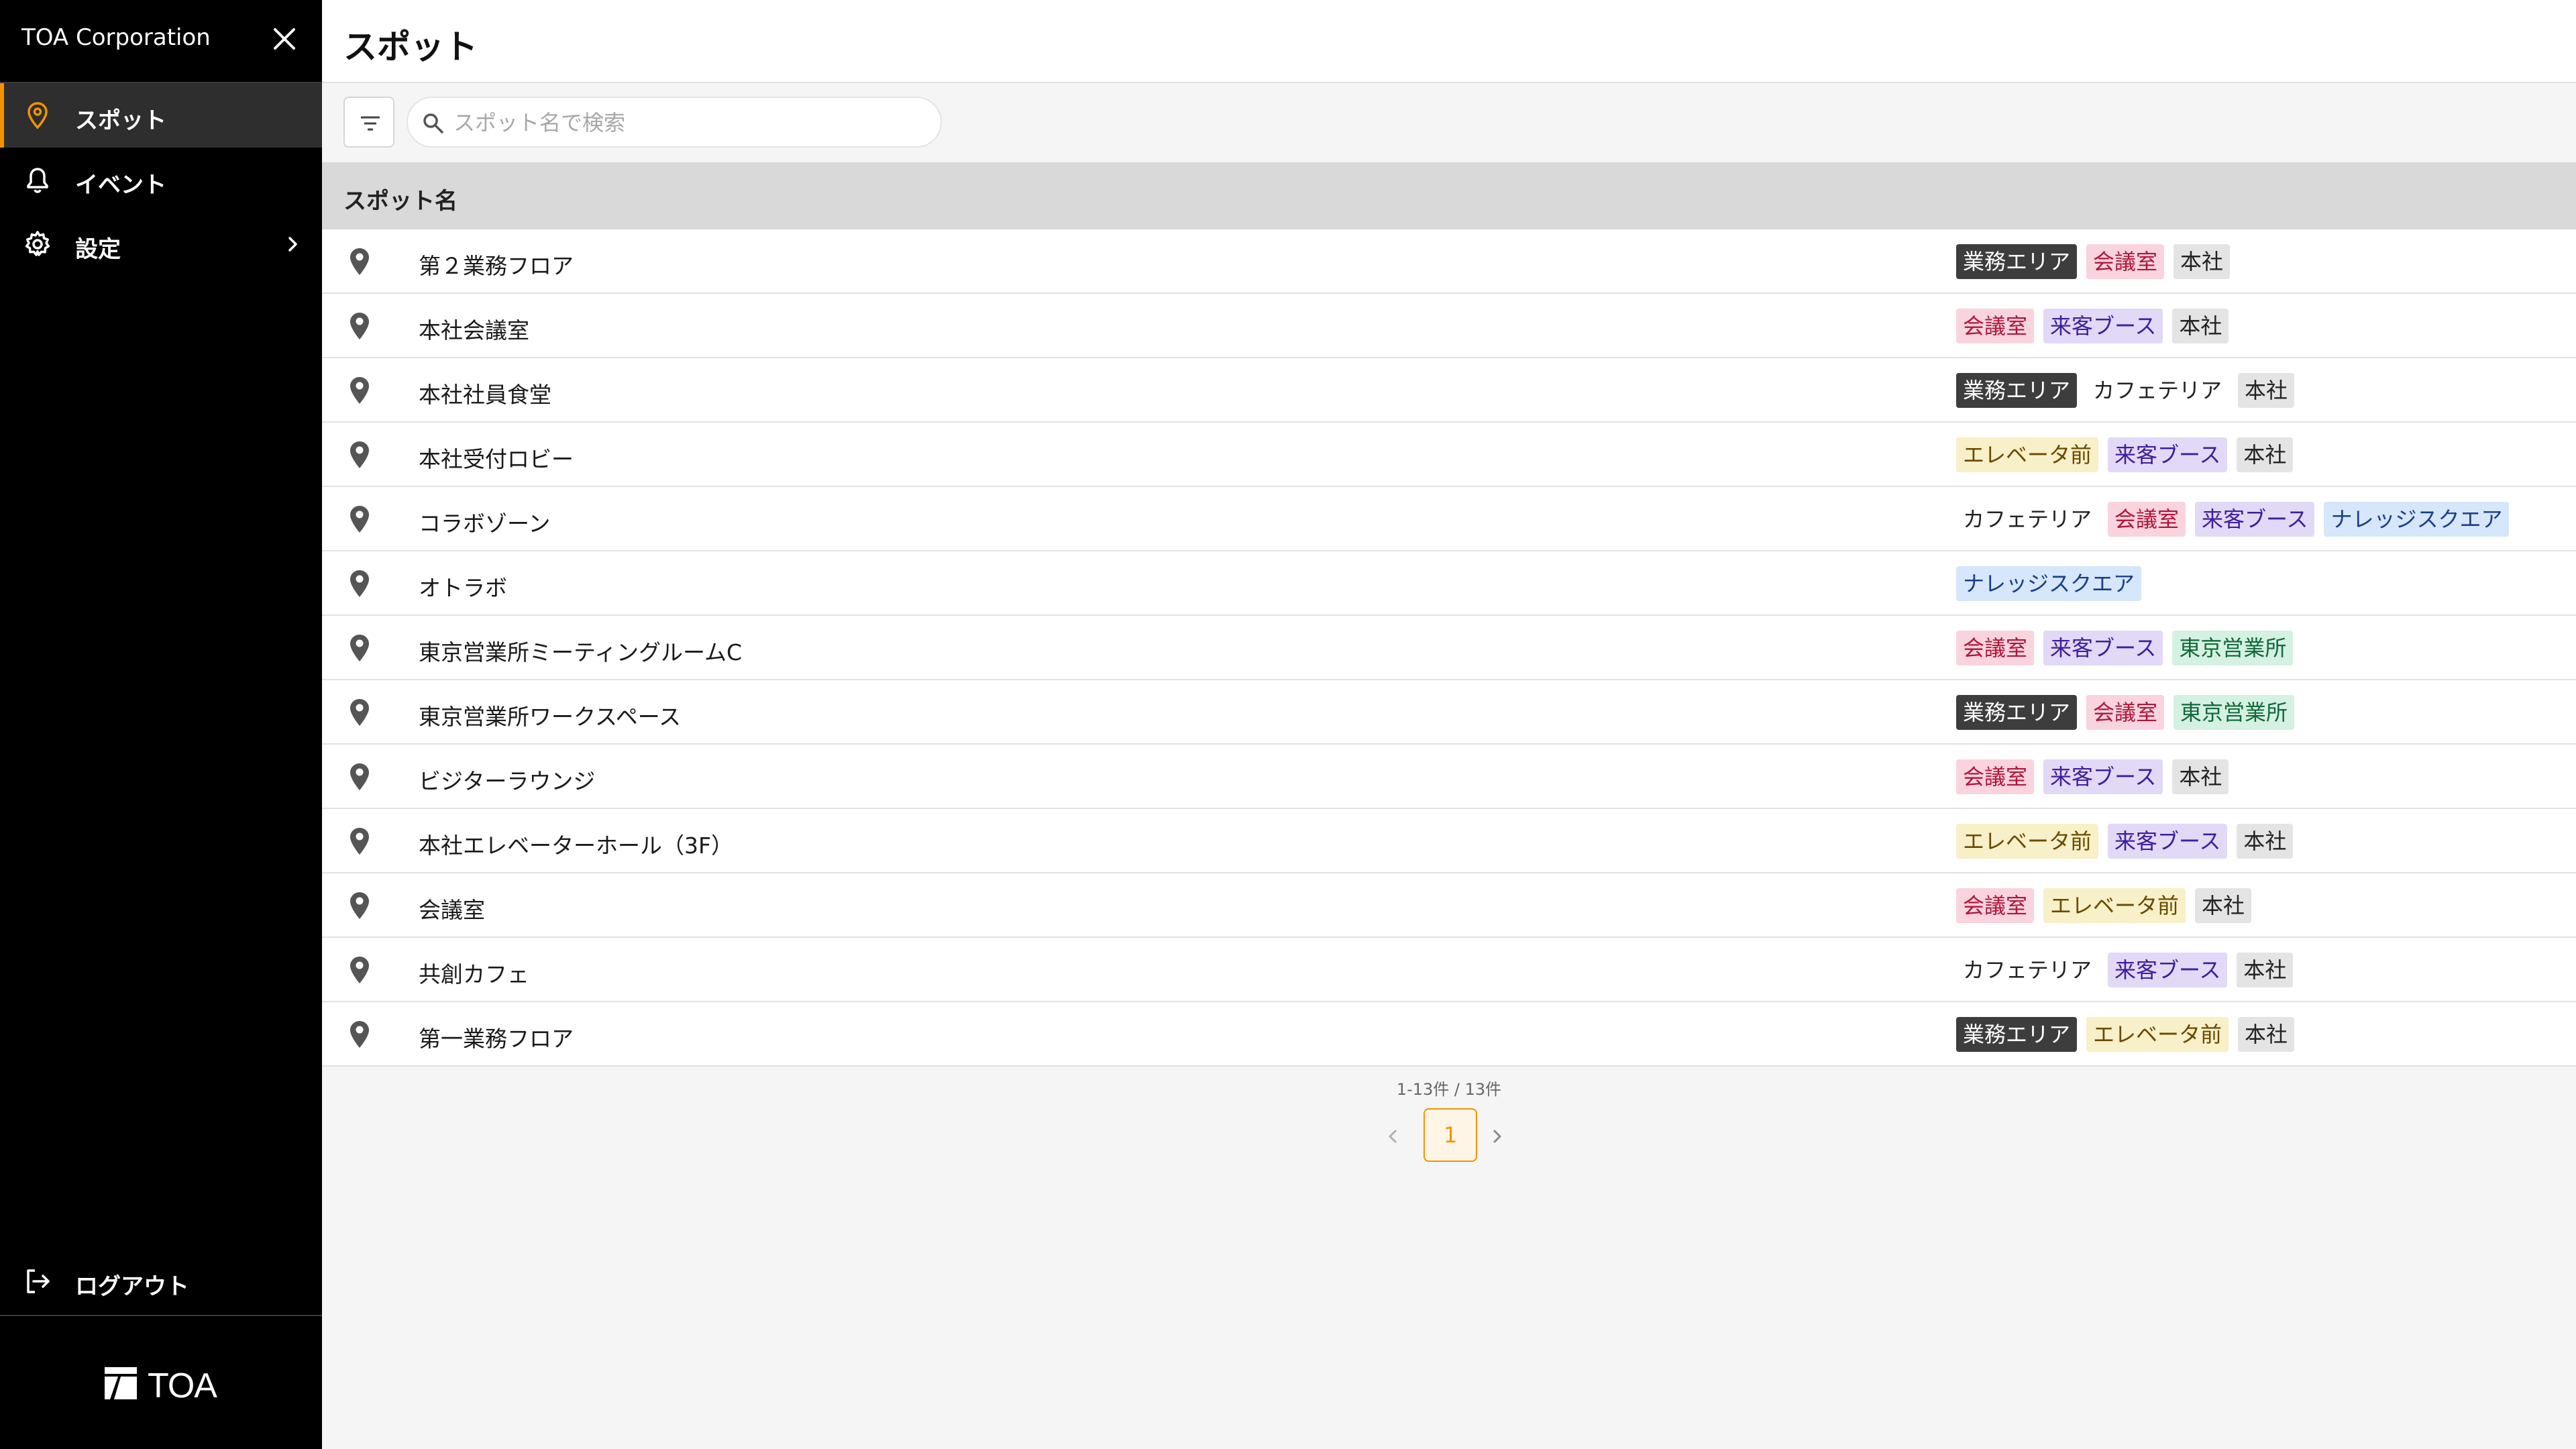  Describe the element at coordinates (161, 180) in the screenshot. I see `sidebar-item-event: イベント` at that location.